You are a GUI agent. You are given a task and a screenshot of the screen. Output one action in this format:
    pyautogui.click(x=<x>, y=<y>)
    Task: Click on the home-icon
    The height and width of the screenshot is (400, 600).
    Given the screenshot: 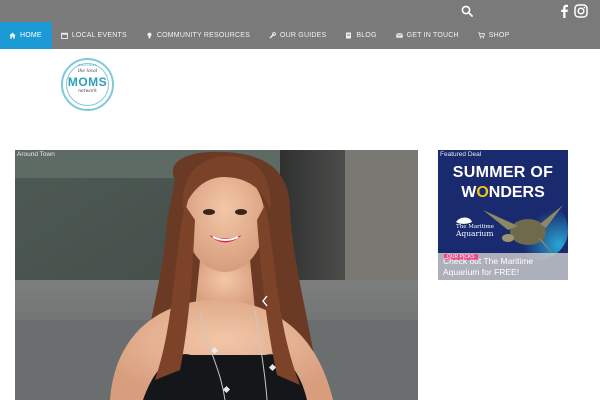 What is the action you would take?
    pyautogui.click(x=12, y=35)
    